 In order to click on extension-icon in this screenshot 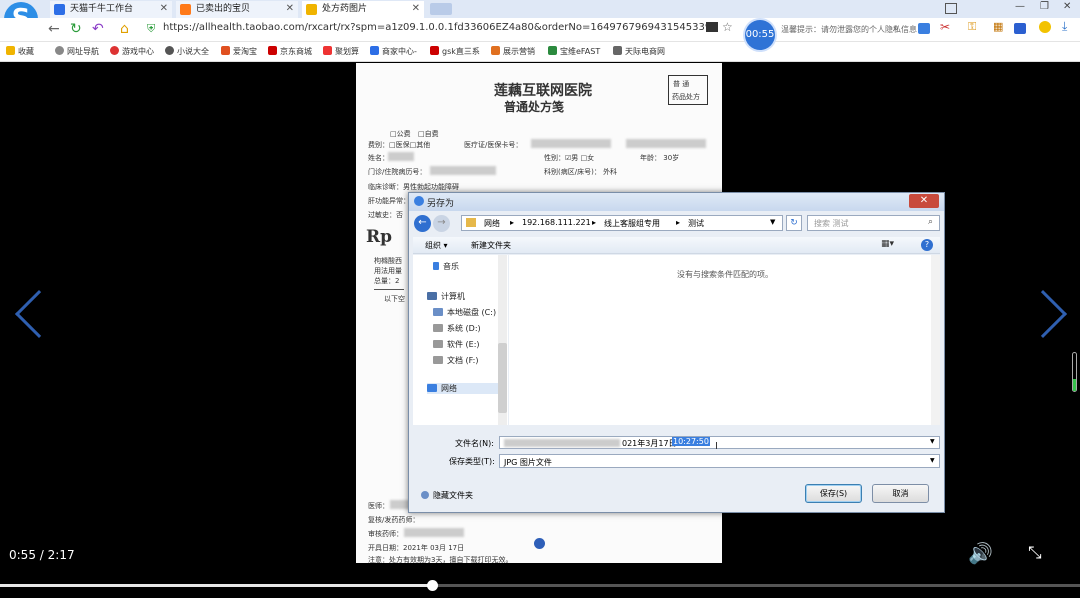, I will do `click(924, 28)`.